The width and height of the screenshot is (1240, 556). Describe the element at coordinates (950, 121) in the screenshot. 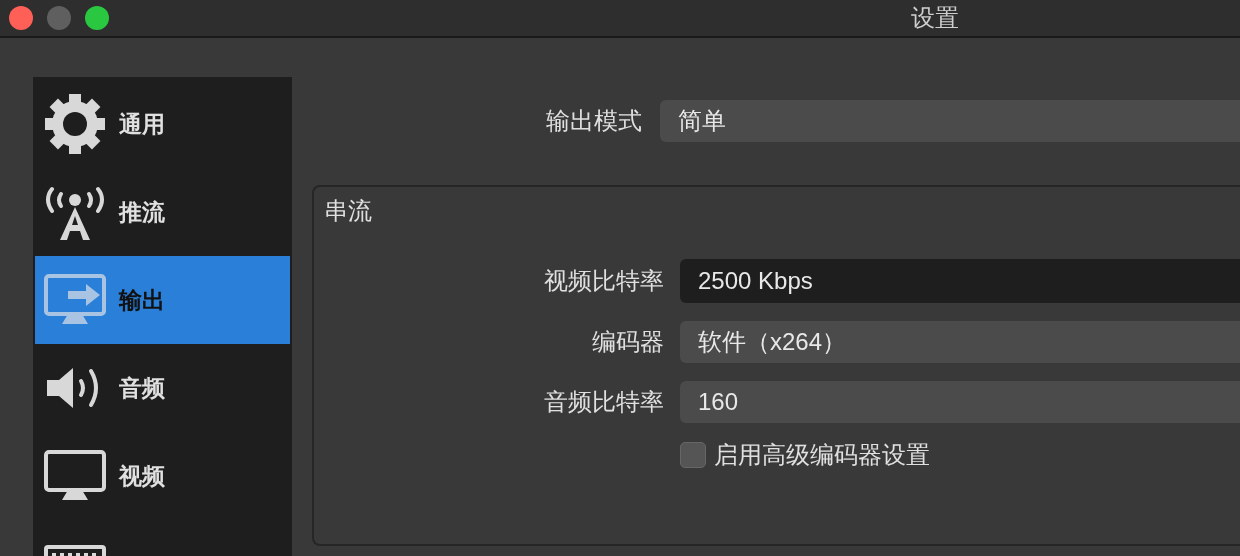

I see `dropdown: 简单` at that location.